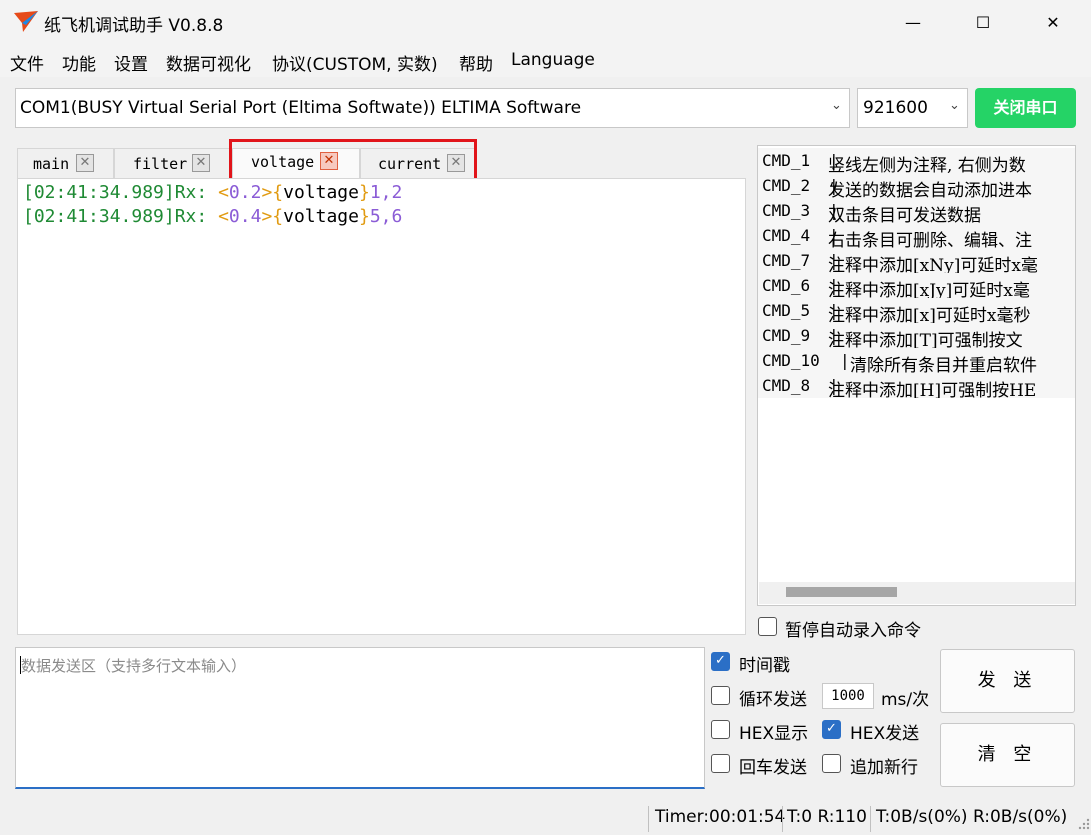  I want to click on append-newline-label: 追加新行, so click(884, 768).